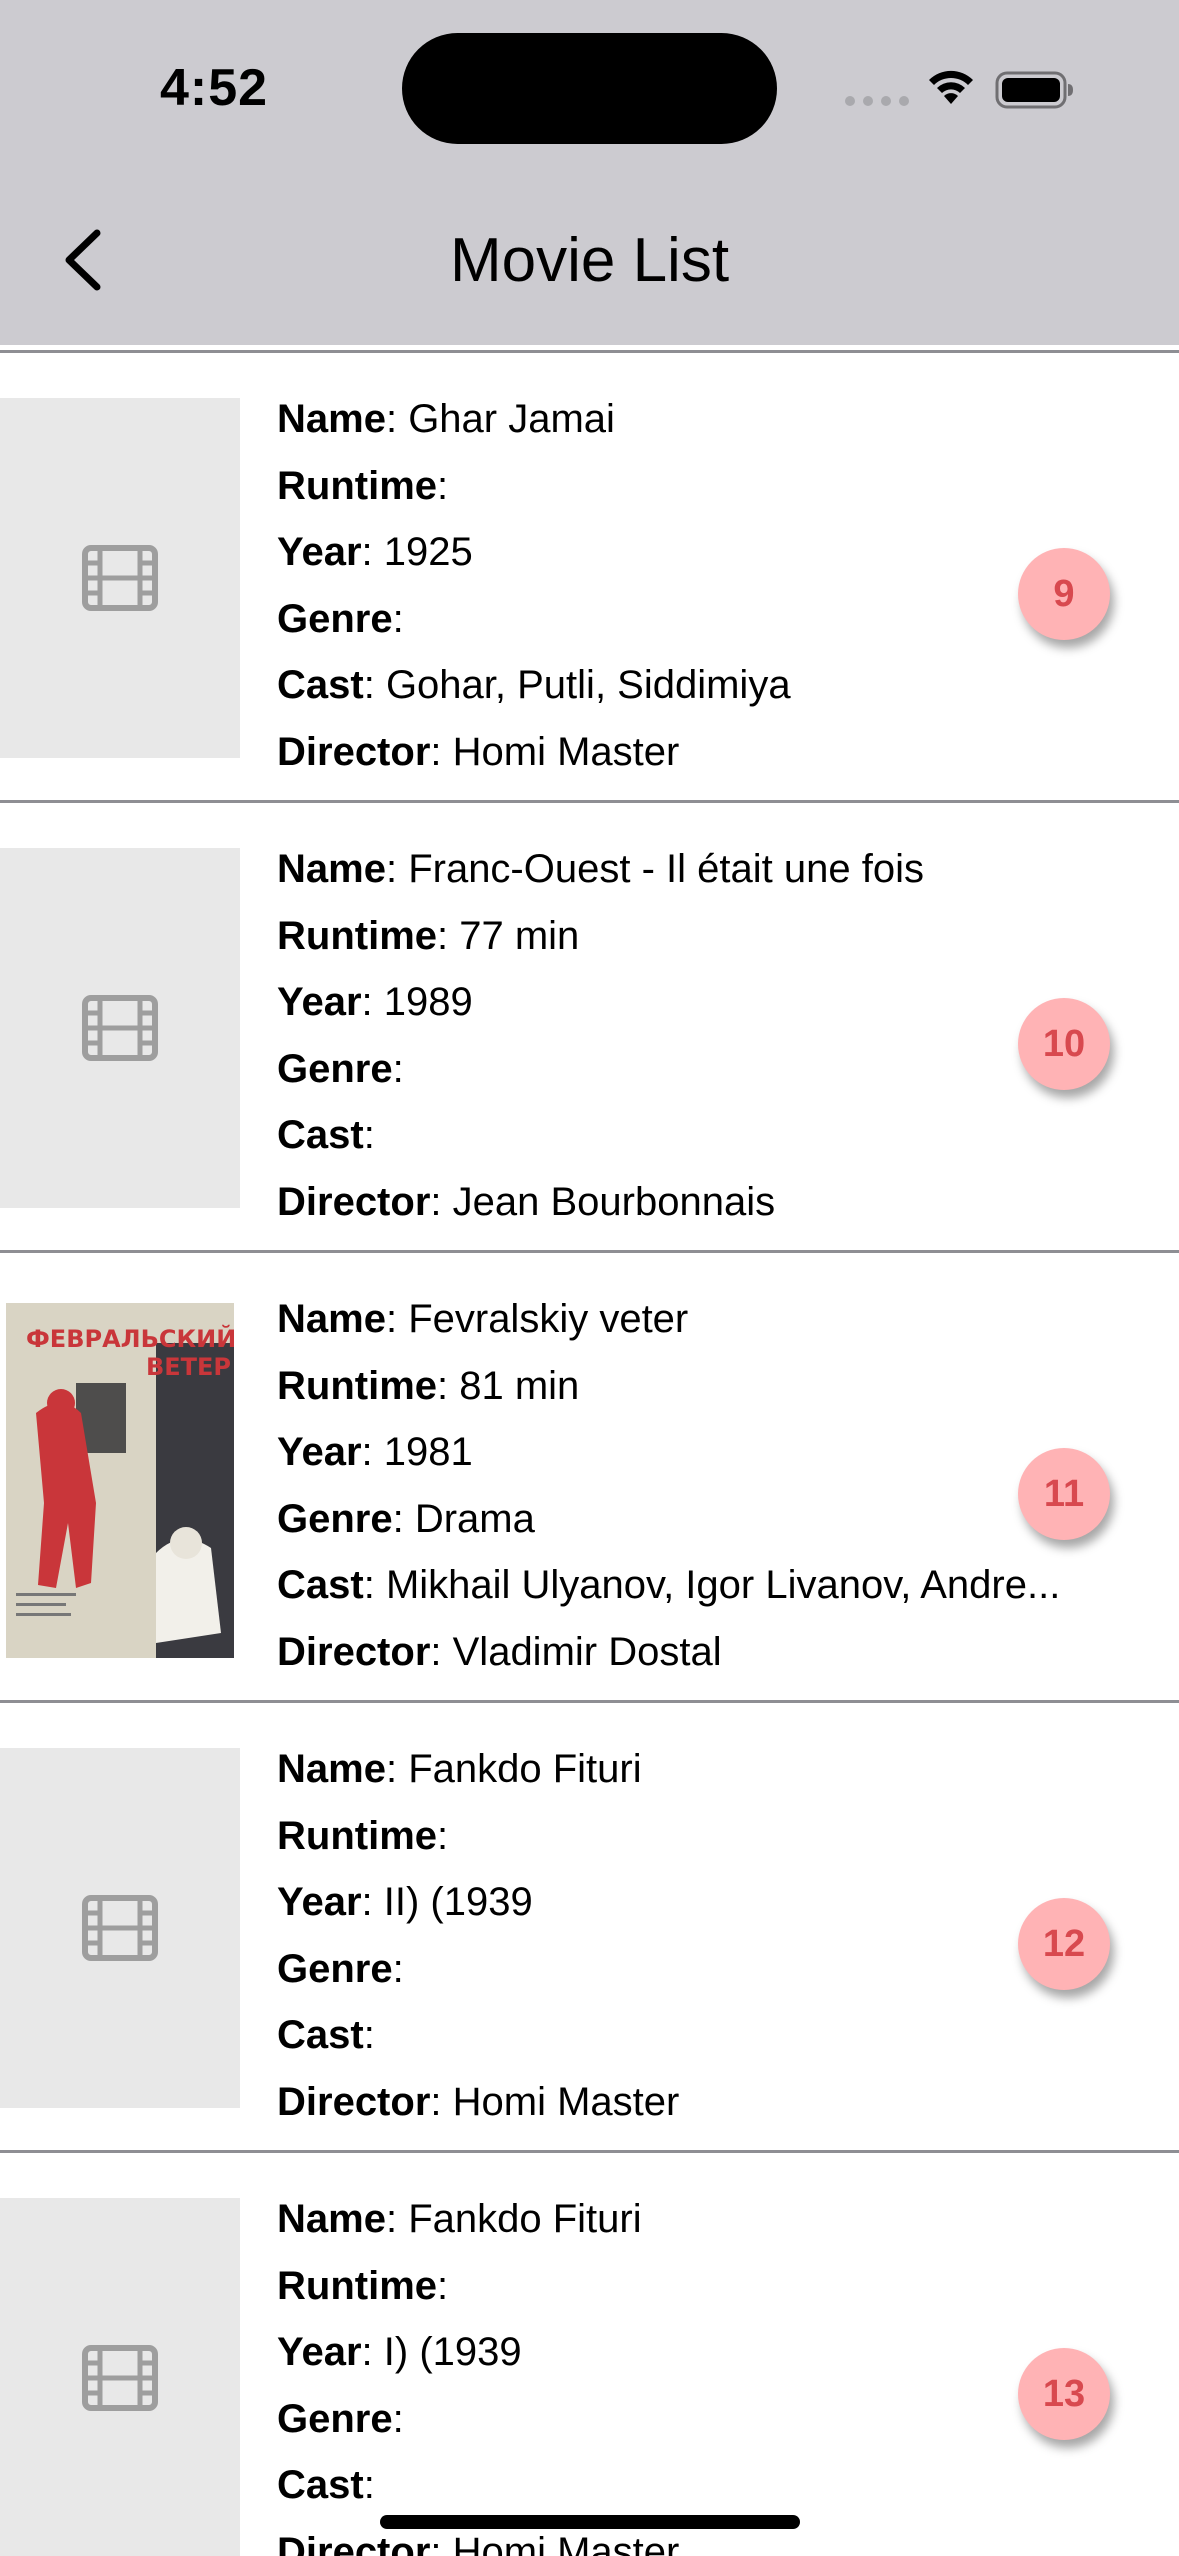  Describe the element at coordinates (877, 101) in the screenshot. I see `cellular-dots-icon` at that location.